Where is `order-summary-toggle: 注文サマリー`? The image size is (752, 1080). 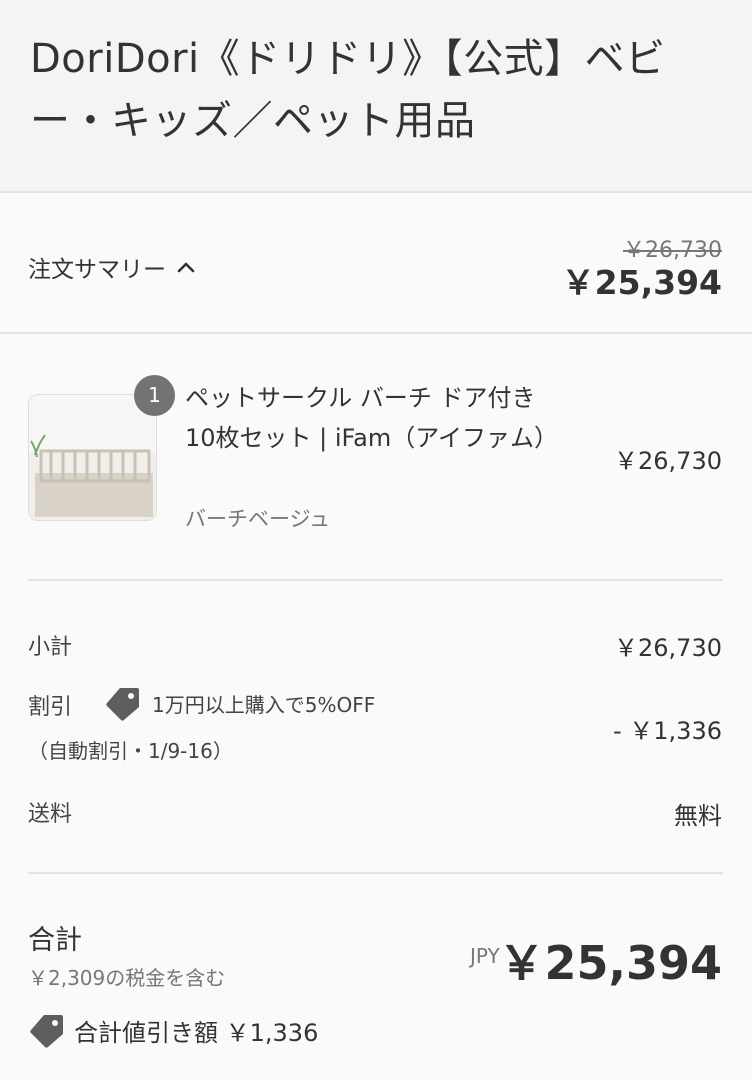
order-summary-toggle: 注文サマリー is located at coordinates (112, 267).